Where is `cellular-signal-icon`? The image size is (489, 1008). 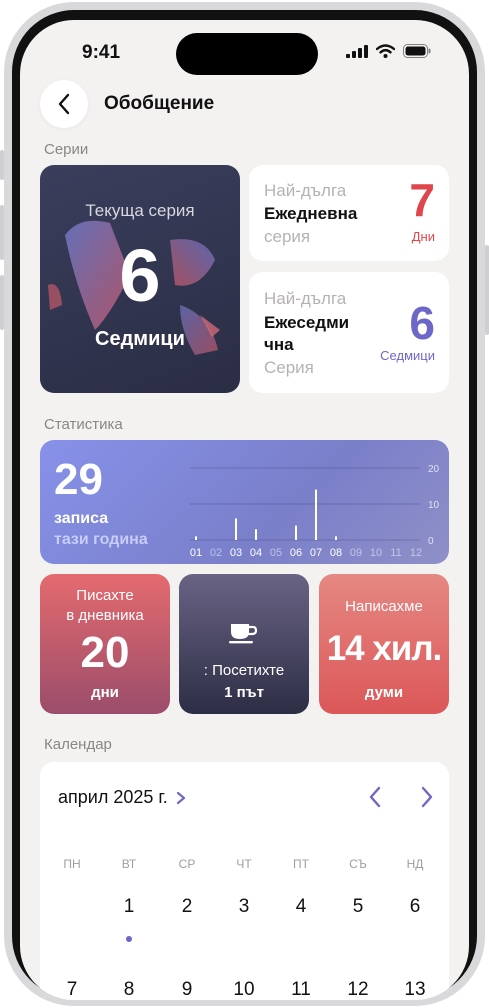
cellular-signal-icon is located at coordinates (357, 51).